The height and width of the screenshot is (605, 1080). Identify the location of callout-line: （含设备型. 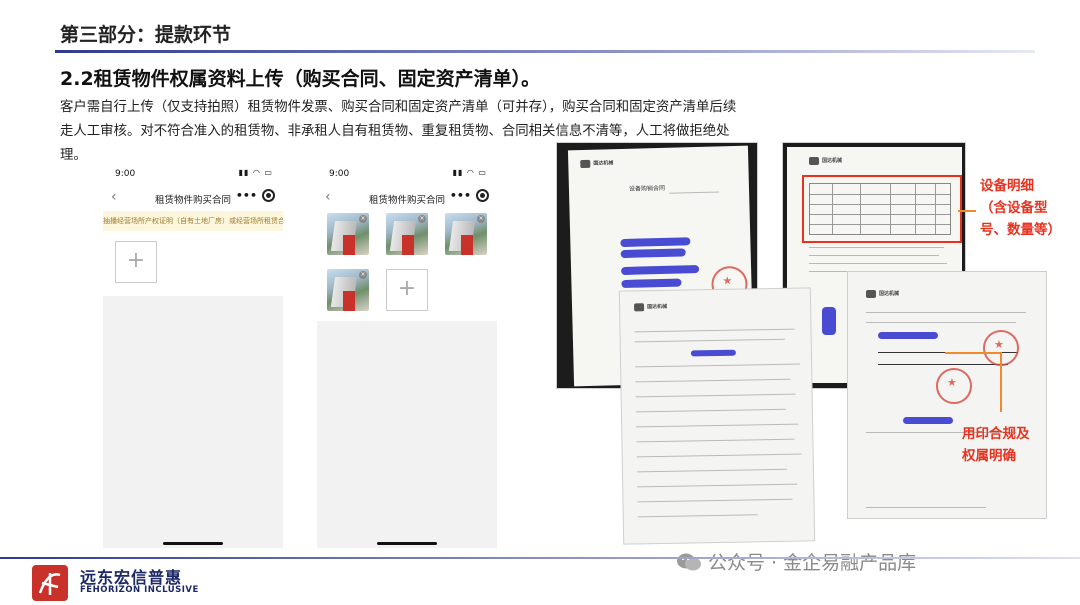
(1014, 208).